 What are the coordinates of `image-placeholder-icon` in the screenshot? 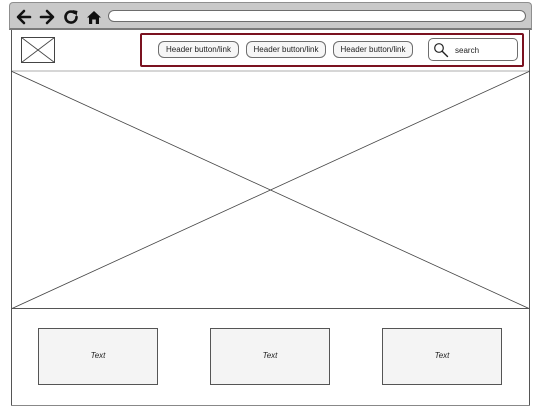 It's located at (38, 50).